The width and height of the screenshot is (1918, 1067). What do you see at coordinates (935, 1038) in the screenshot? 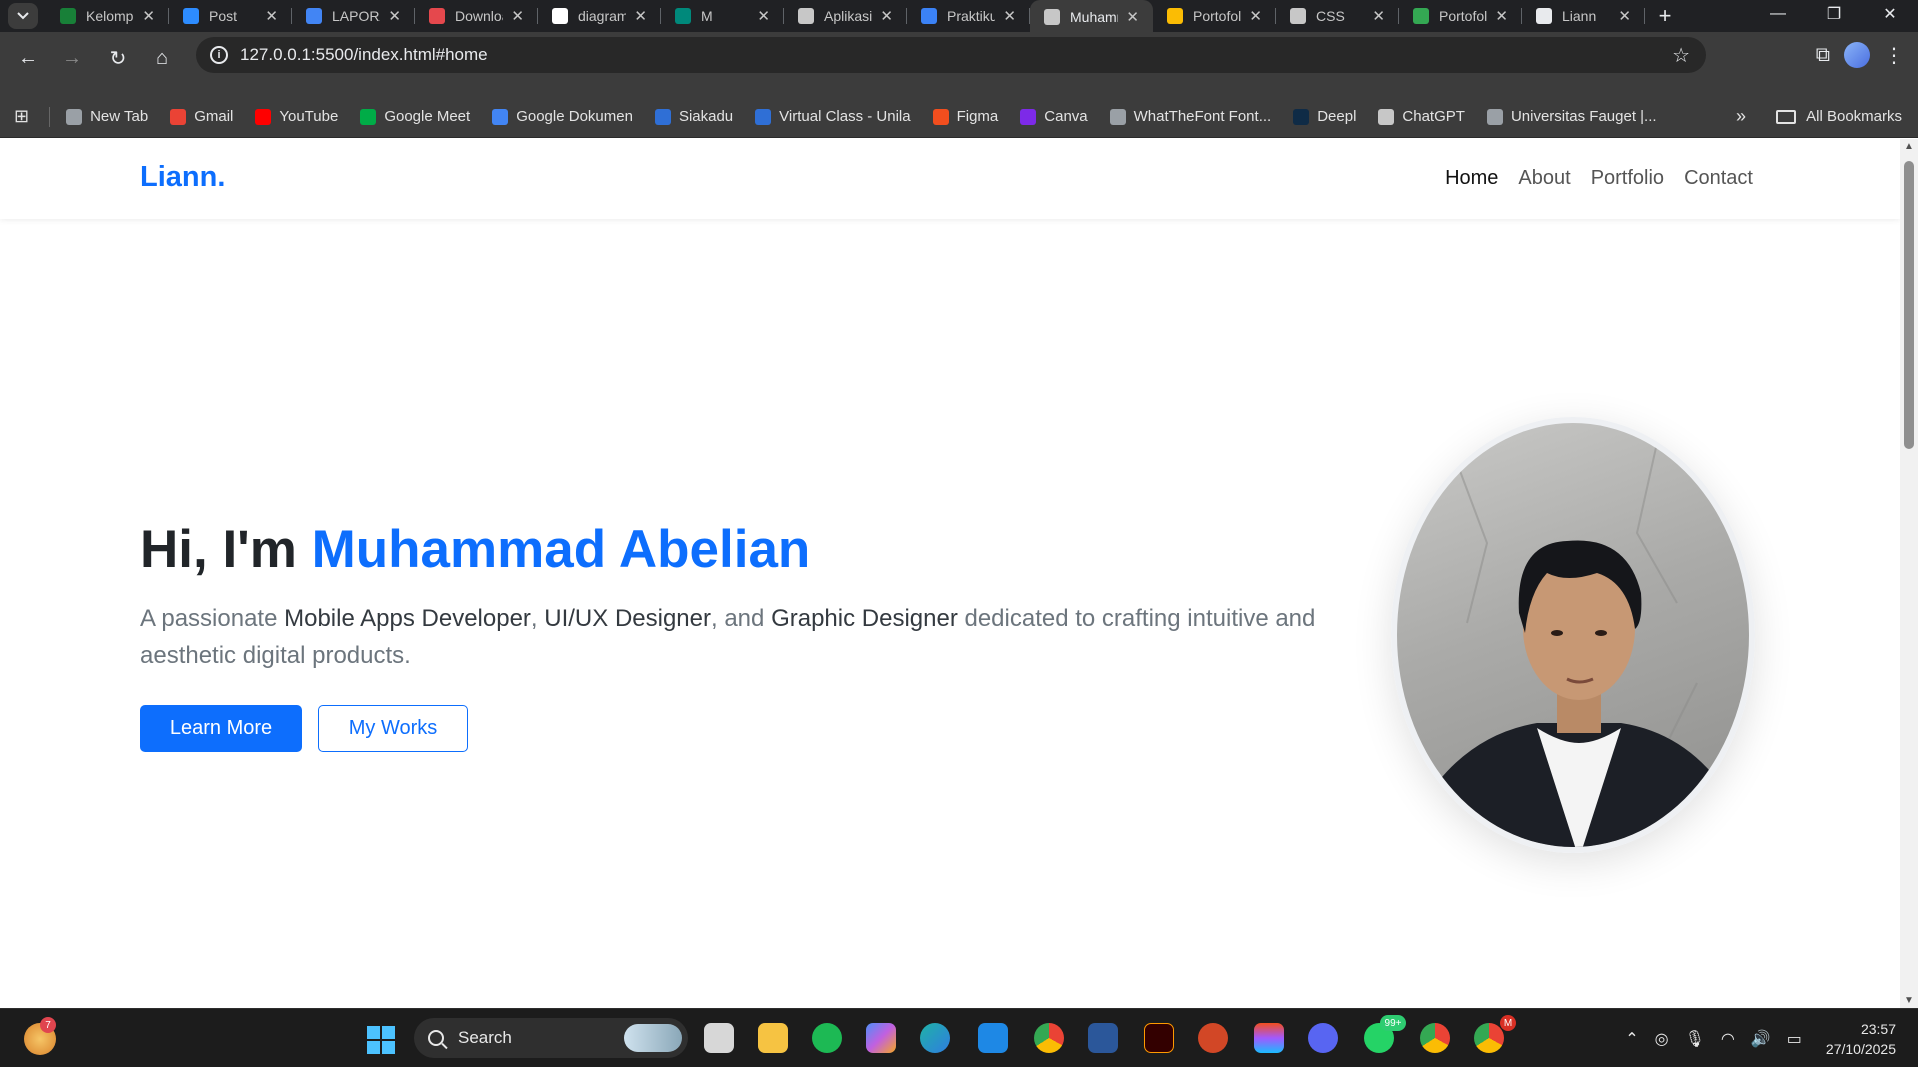
I see `edge-icon` at bounding box center [935, 1038].